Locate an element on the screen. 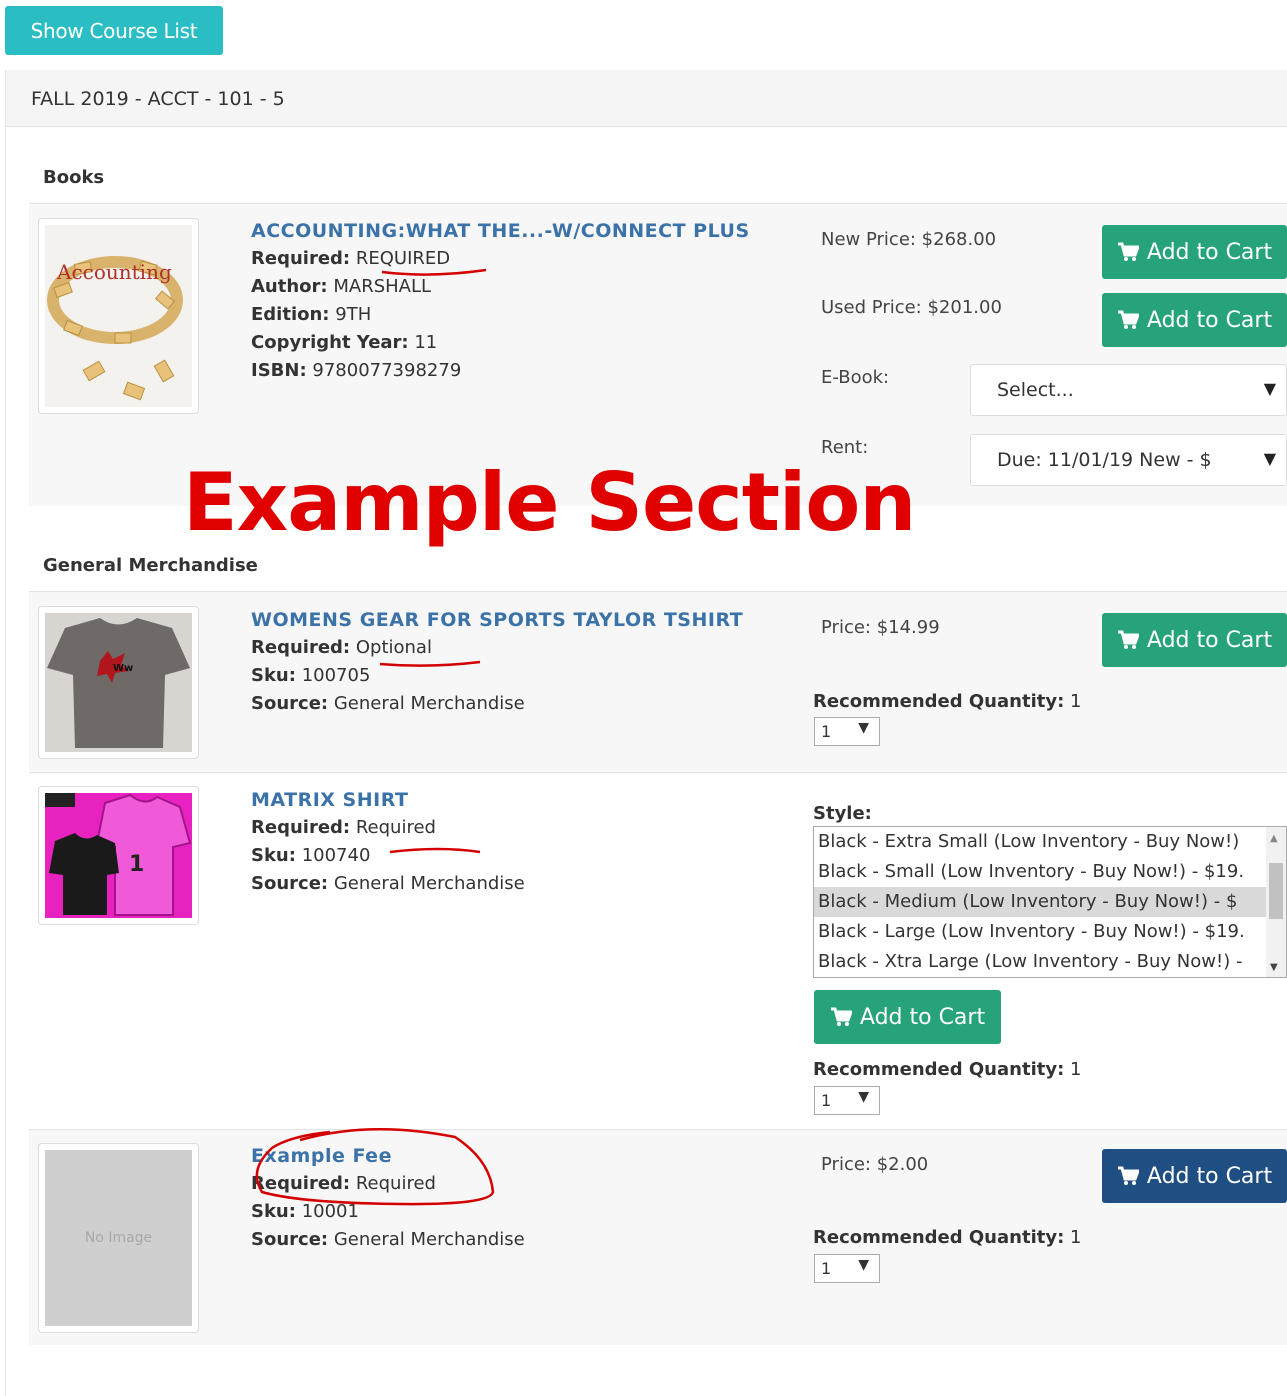 The width and height of the screenshot is (1287, 1396). example-section-annotation: Example Section is located at coordinates (549, 502).